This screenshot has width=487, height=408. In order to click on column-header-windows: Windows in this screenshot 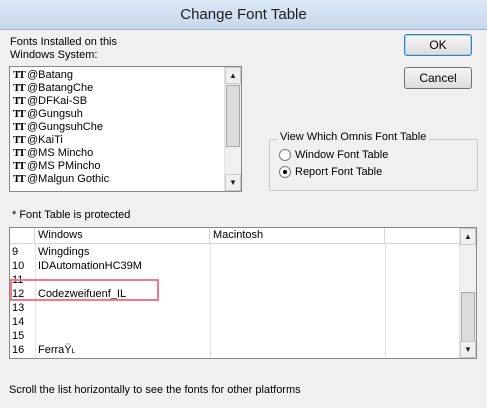, I will do `click(122, 235)`.